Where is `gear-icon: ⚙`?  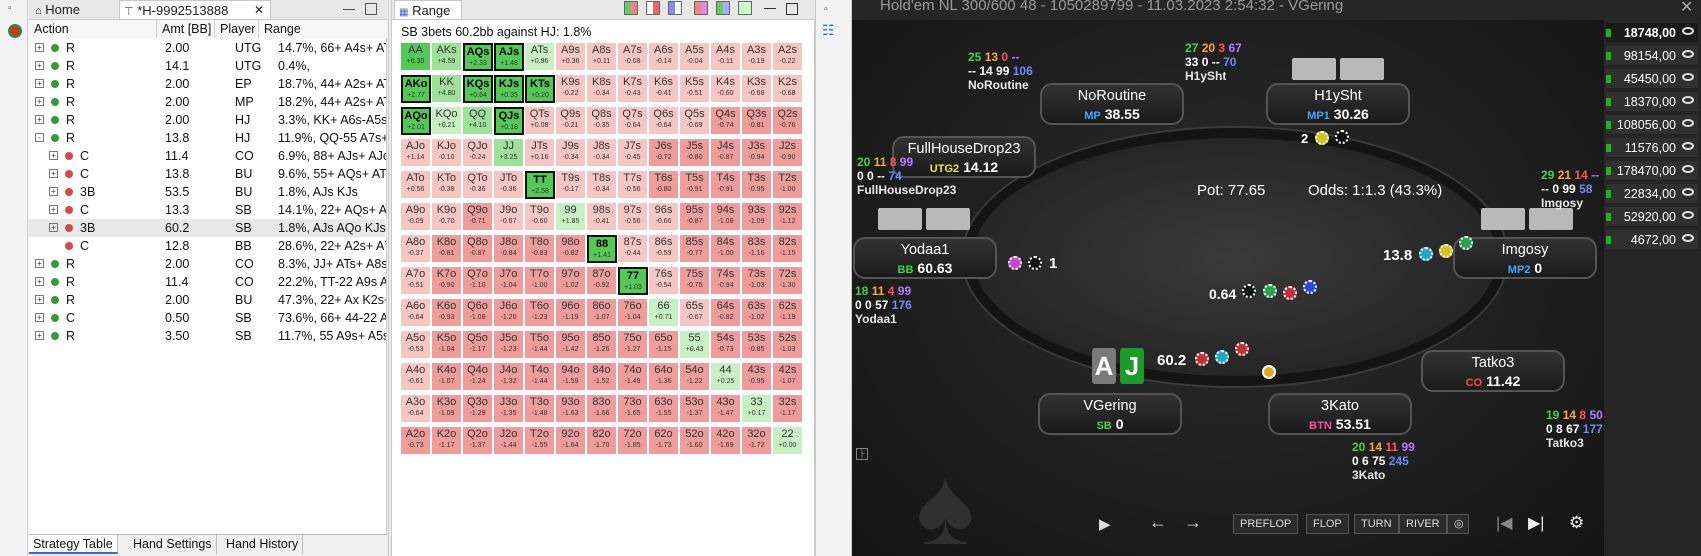 gear-icon: ⚙ is located at coordinates (1576, 523).